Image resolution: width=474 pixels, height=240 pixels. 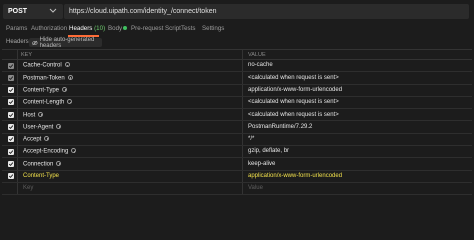 I want to click on table-row: Connection keep-alive, so click(x=237, y=164).